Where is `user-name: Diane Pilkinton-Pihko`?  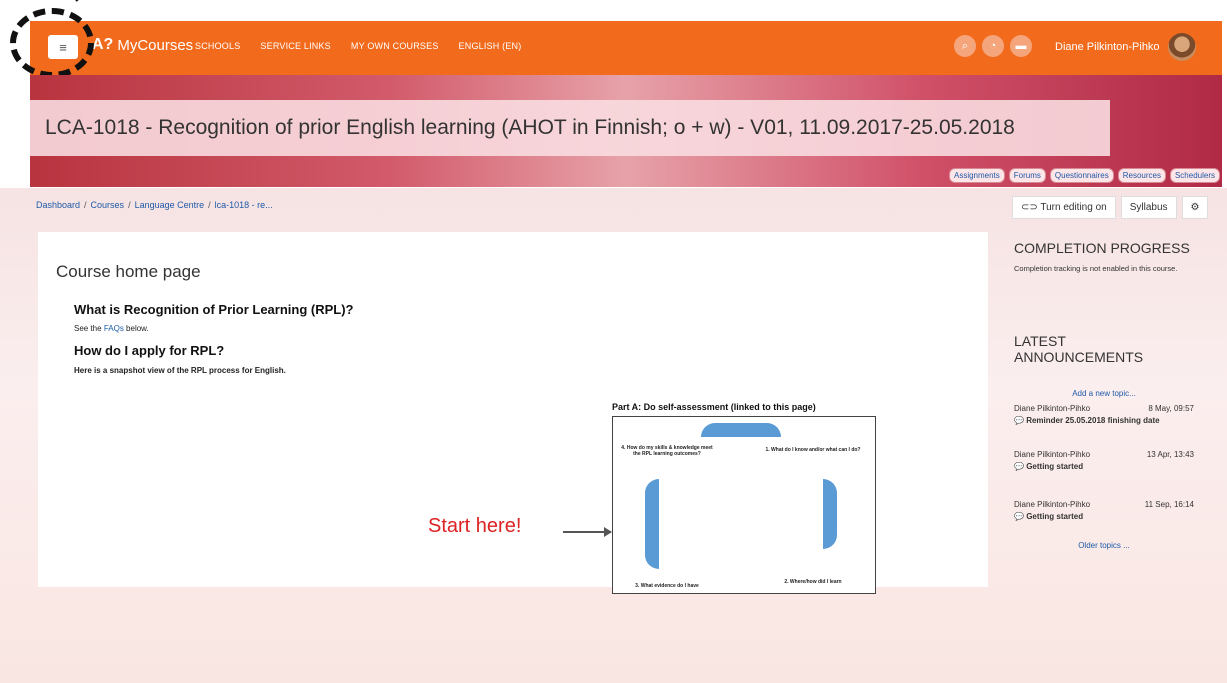
user-name: Diane Pilkinton-Pihko is located at coordinates (1107, 47).